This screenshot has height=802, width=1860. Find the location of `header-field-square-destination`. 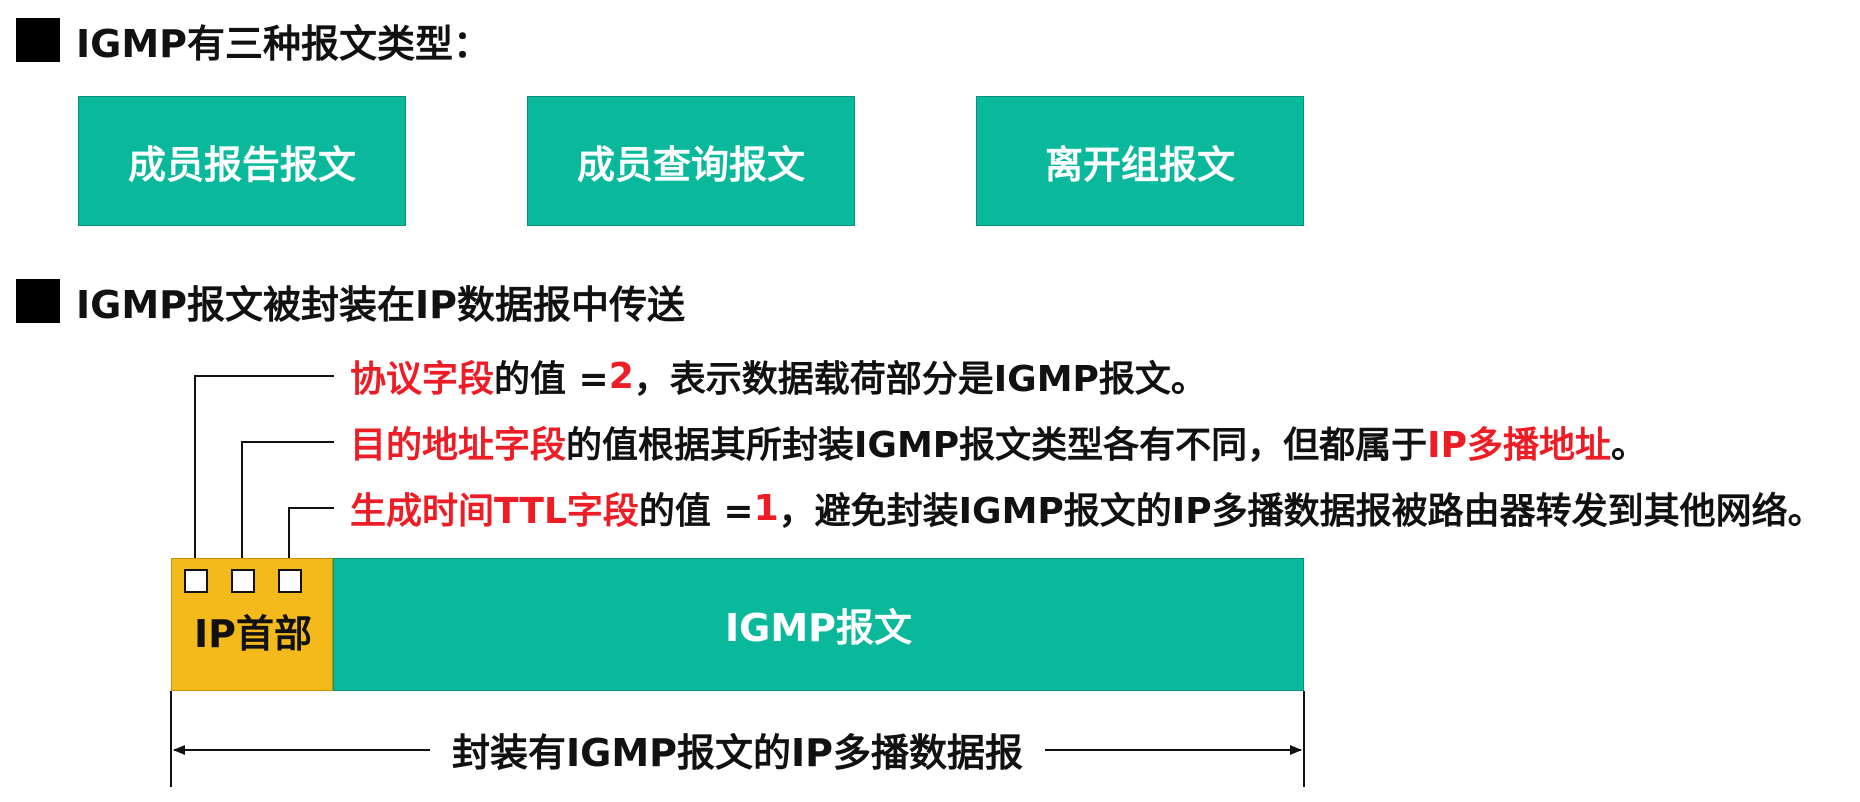

header-field-square-destination is located at coordinates (243, 581).